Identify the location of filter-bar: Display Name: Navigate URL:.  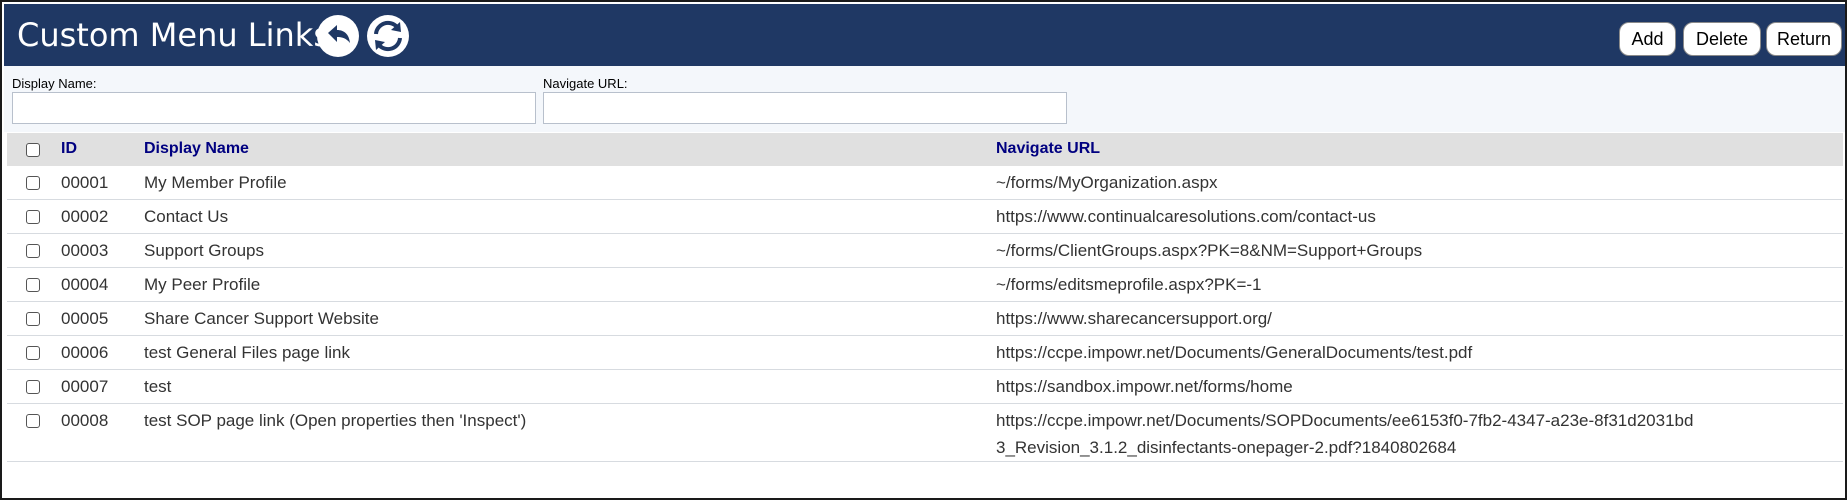
(924, 99).